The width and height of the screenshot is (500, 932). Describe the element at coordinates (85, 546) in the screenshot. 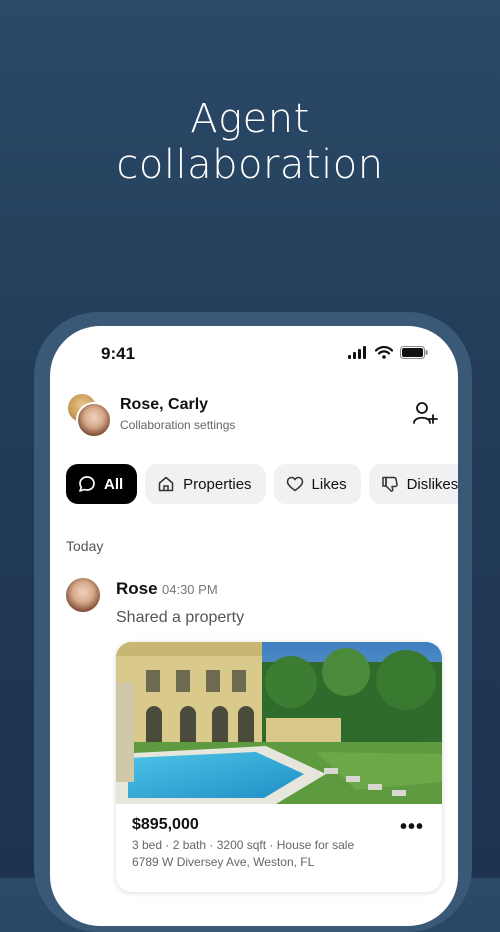

I see `section-label-today: Today` at that location.